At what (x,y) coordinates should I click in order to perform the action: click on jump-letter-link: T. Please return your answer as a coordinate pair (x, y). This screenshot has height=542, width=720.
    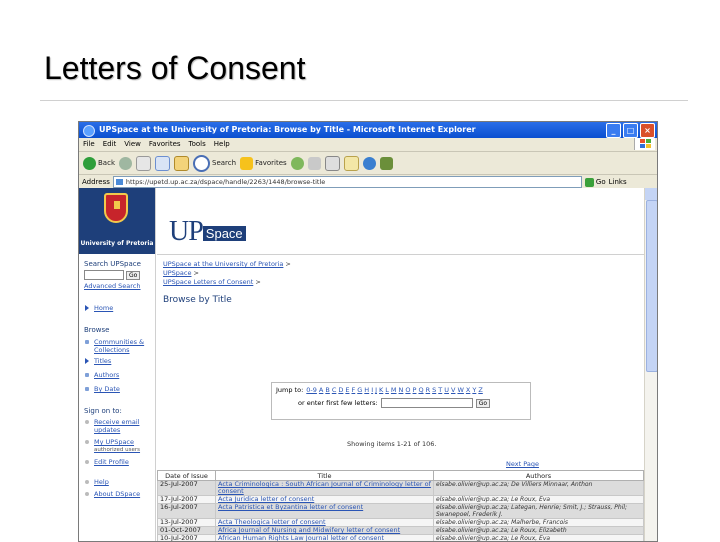
    Looking at the image, I should click on (440, 390).